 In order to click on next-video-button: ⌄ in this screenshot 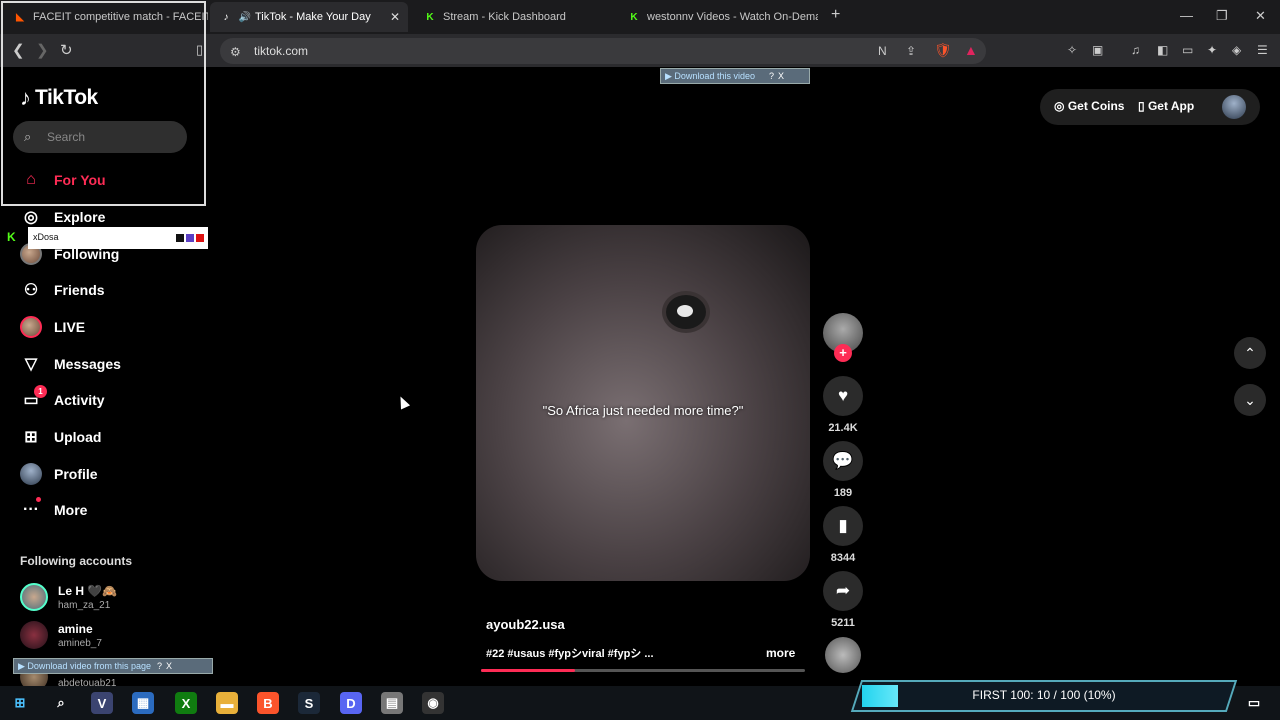, I will do `click(1250, 400)`.